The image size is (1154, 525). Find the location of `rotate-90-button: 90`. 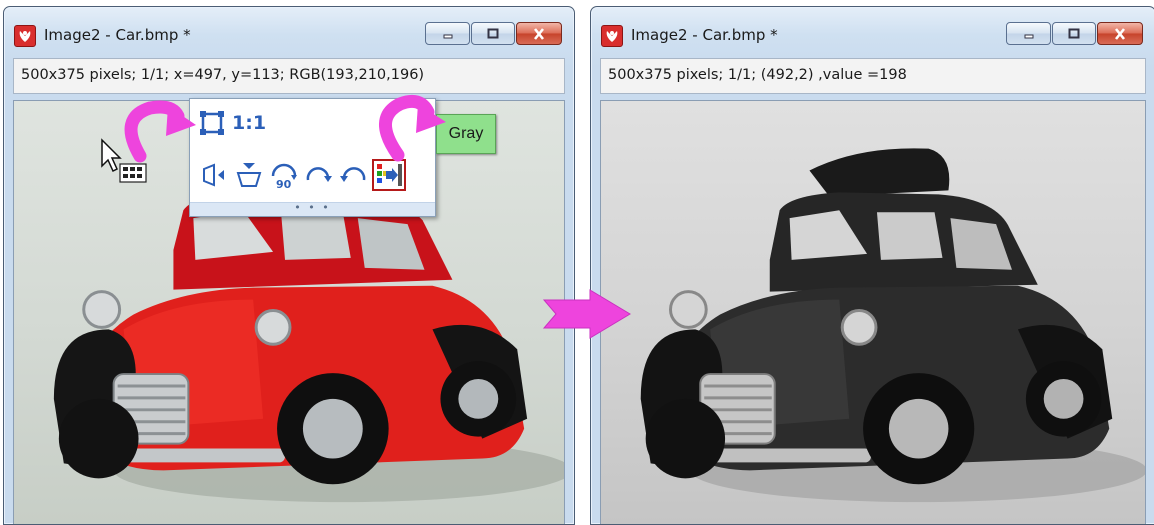

rotate-90-button: 90 is located at coordinates (284, 175).